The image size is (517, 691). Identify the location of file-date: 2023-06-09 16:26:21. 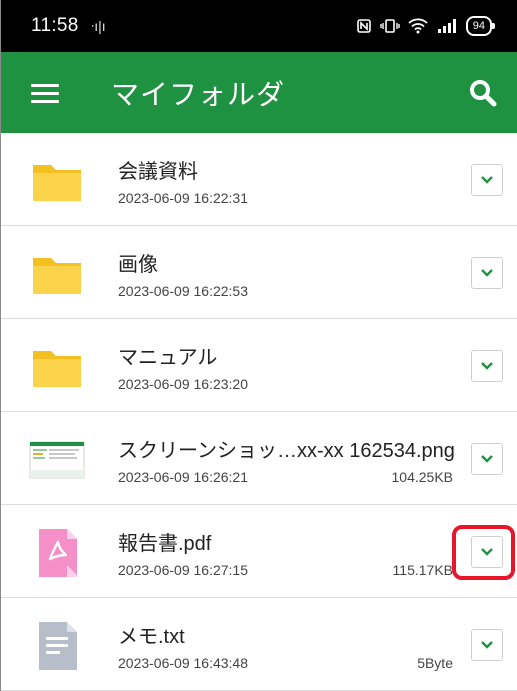
(183, 477).